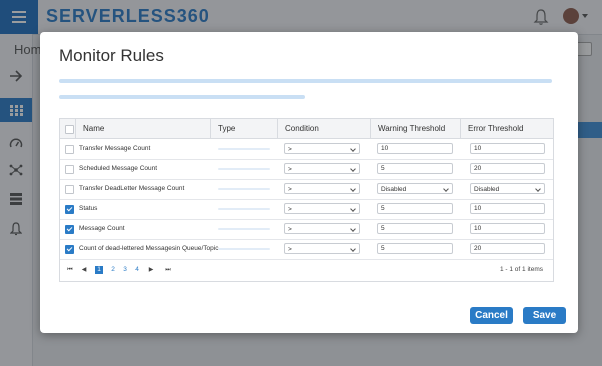 This screenshot has width=602, height=366. Describe the element at coordinates (491, 315) in the screenshot. I see `cancel-button: Cancel` at that location.